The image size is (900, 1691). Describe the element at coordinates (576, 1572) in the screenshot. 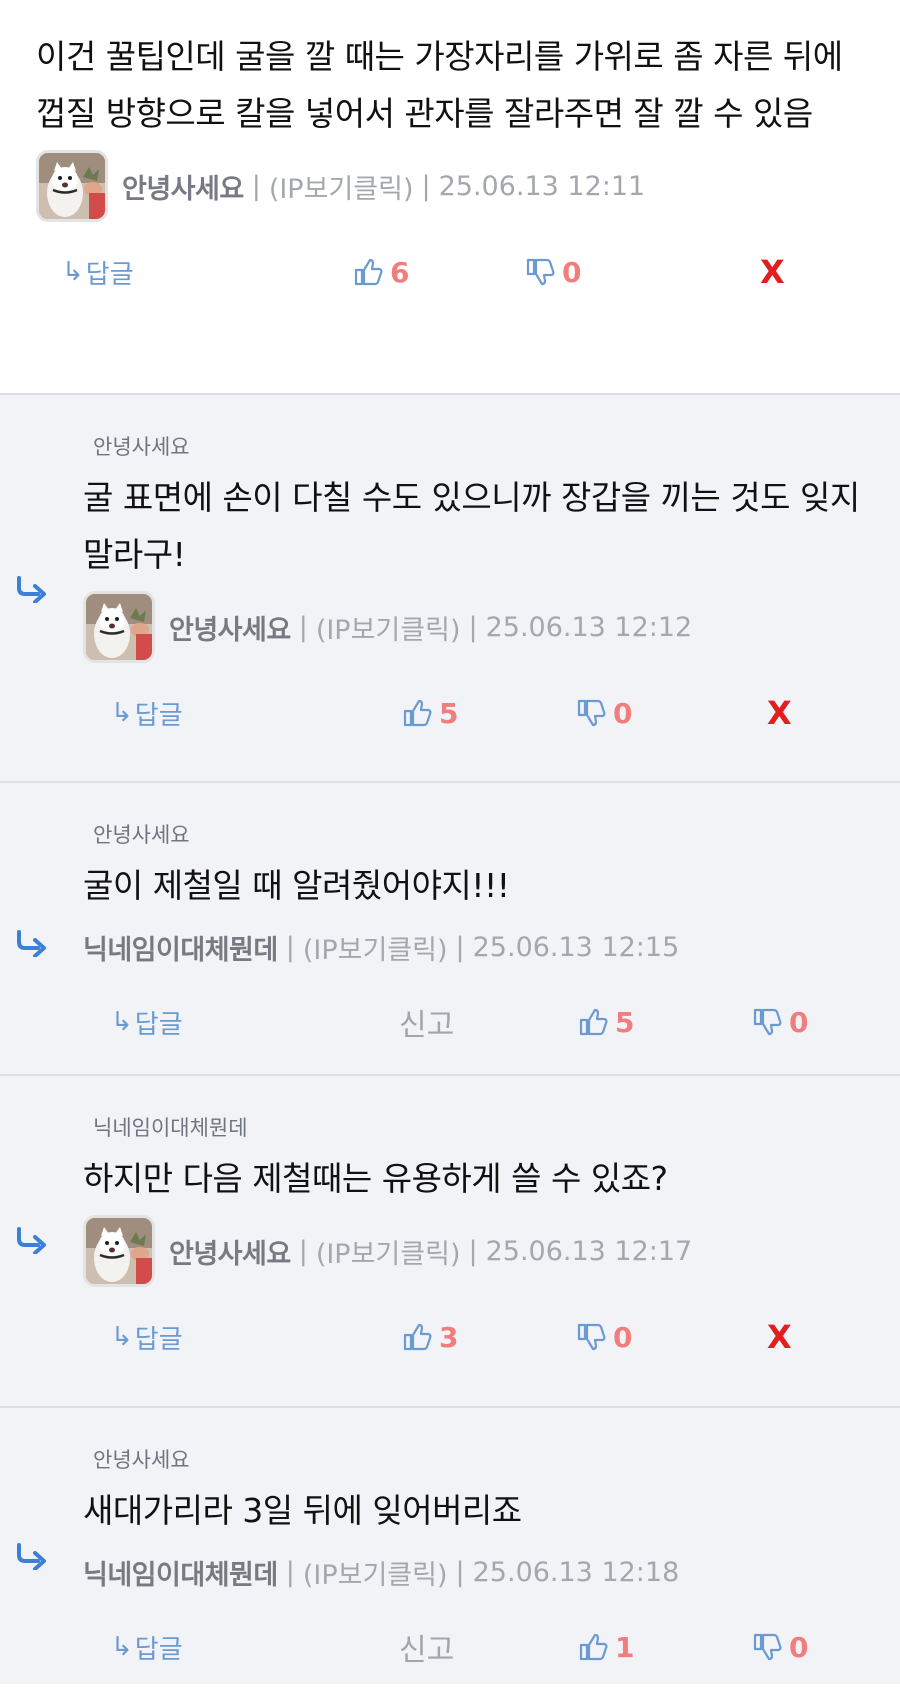

I see `timestamp: 25.06.13 12:18` at that location.